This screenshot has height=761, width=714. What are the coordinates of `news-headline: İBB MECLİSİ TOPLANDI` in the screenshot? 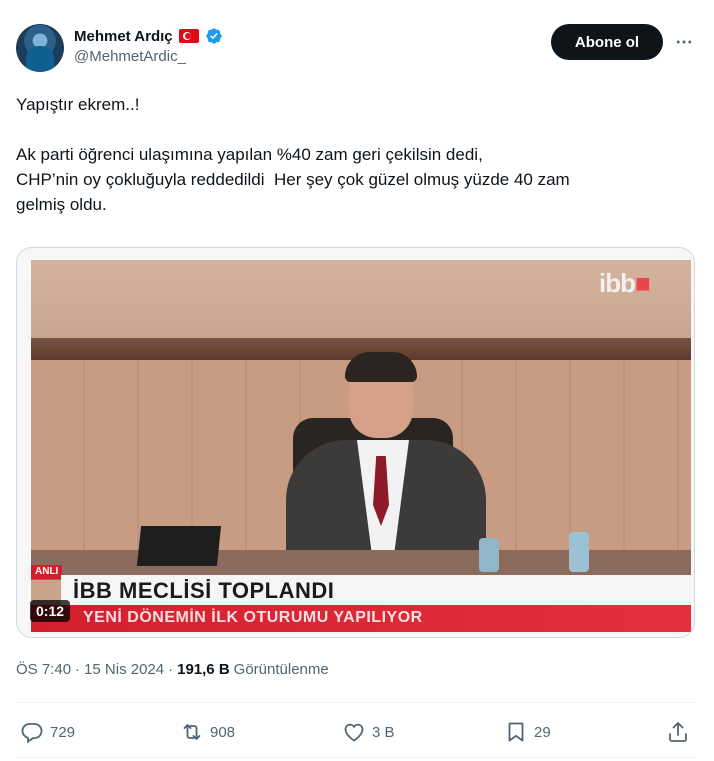 It's located at (204, 590).